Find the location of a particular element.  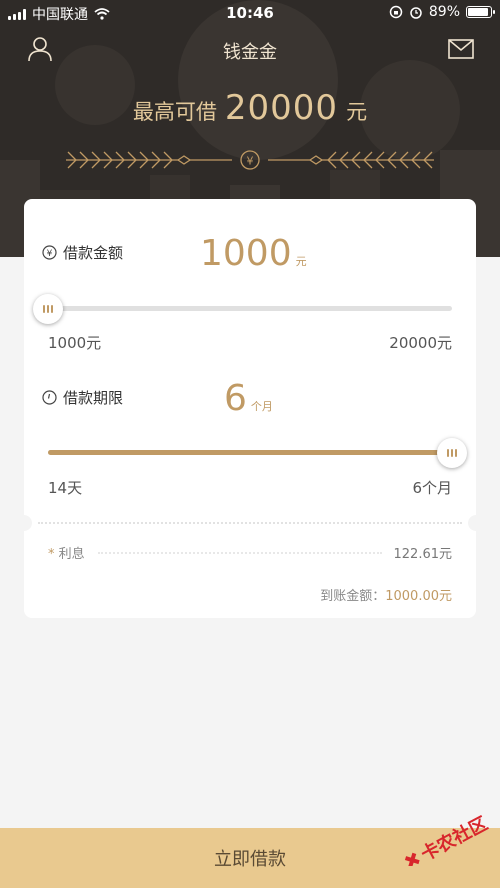

interest-value: 122.61元 is located at coordinates (423, 554).